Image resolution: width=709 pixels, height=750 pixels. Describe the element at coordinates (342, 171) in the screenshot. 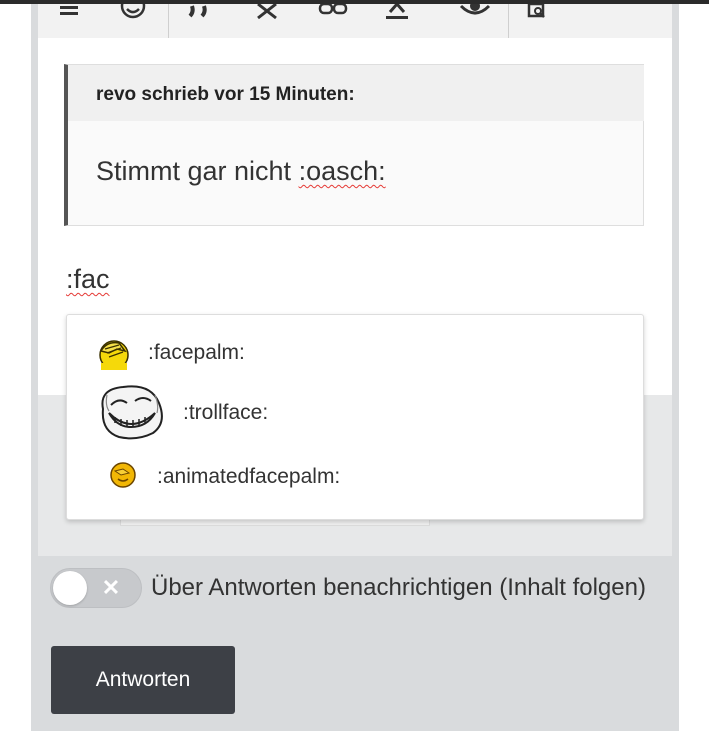

I see `quote-emoji-code: :oasch:` at that location.